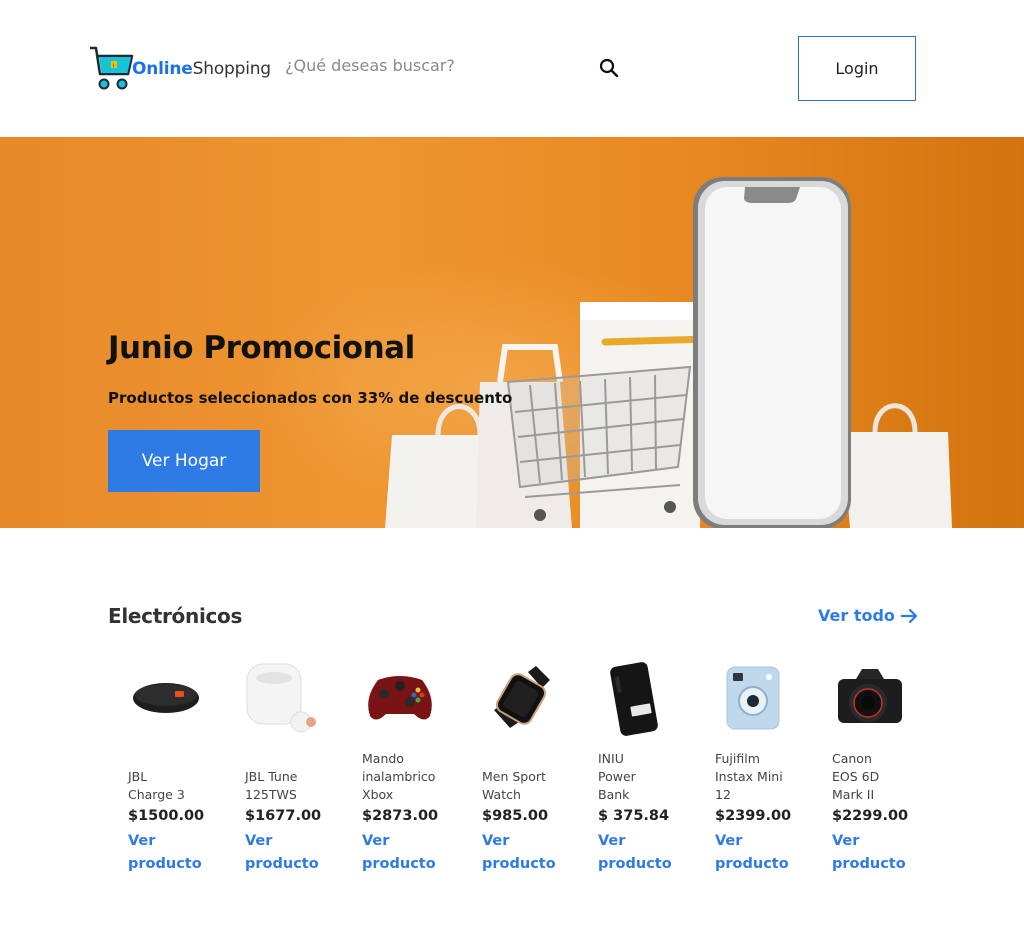 The width and height of the screenshot is (1024, 926). What do you see at coordinates (515, 816) in the screenshot?
I see `product-price: $985.00` at bounding box center [515, 816].